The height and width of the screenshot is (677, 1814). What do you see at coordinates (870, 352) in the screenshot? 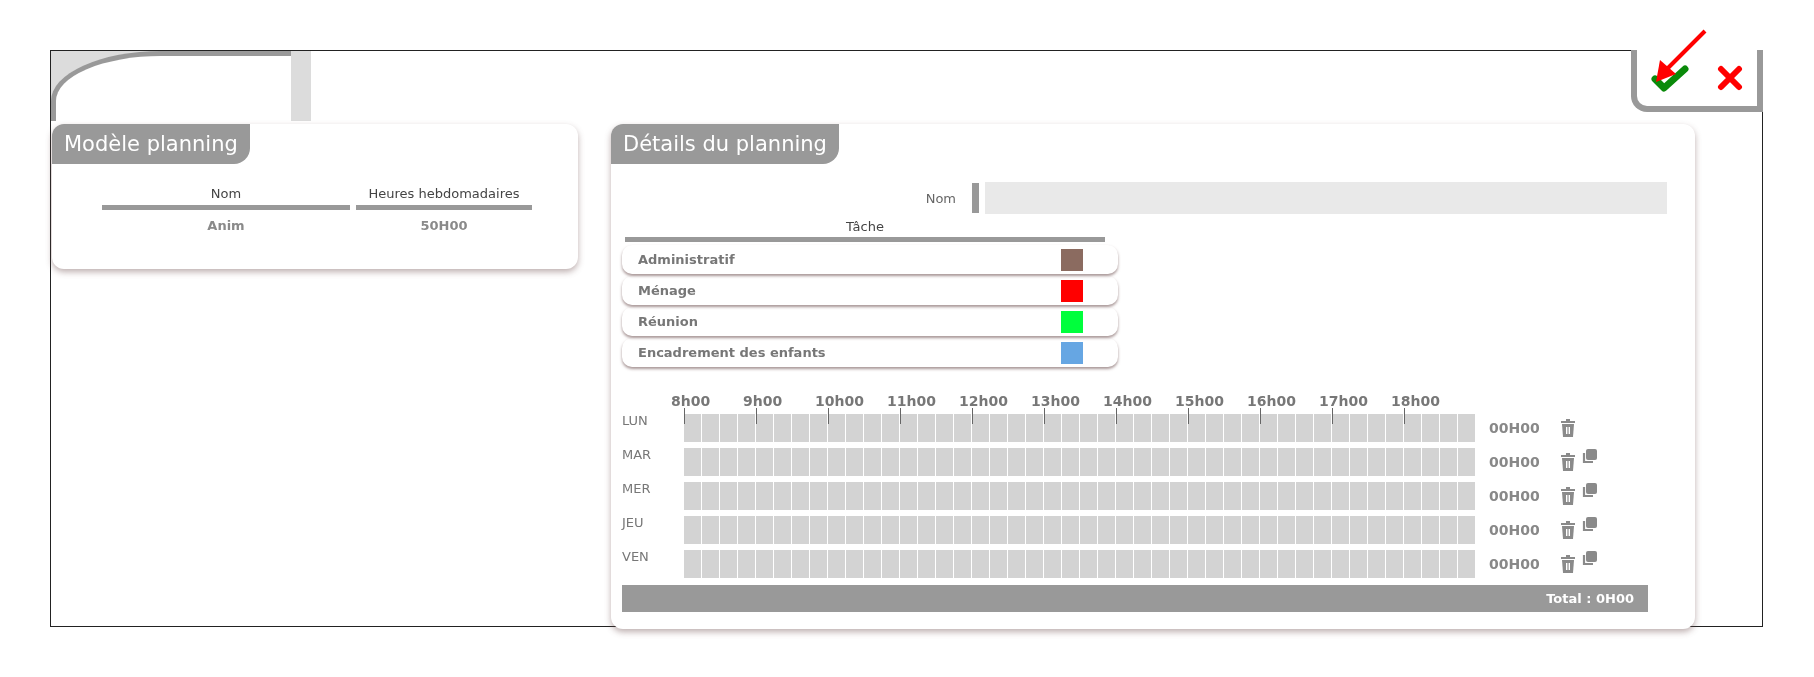
I see `task-item: Encadrement des enfants` at bounding box center [870, 352].